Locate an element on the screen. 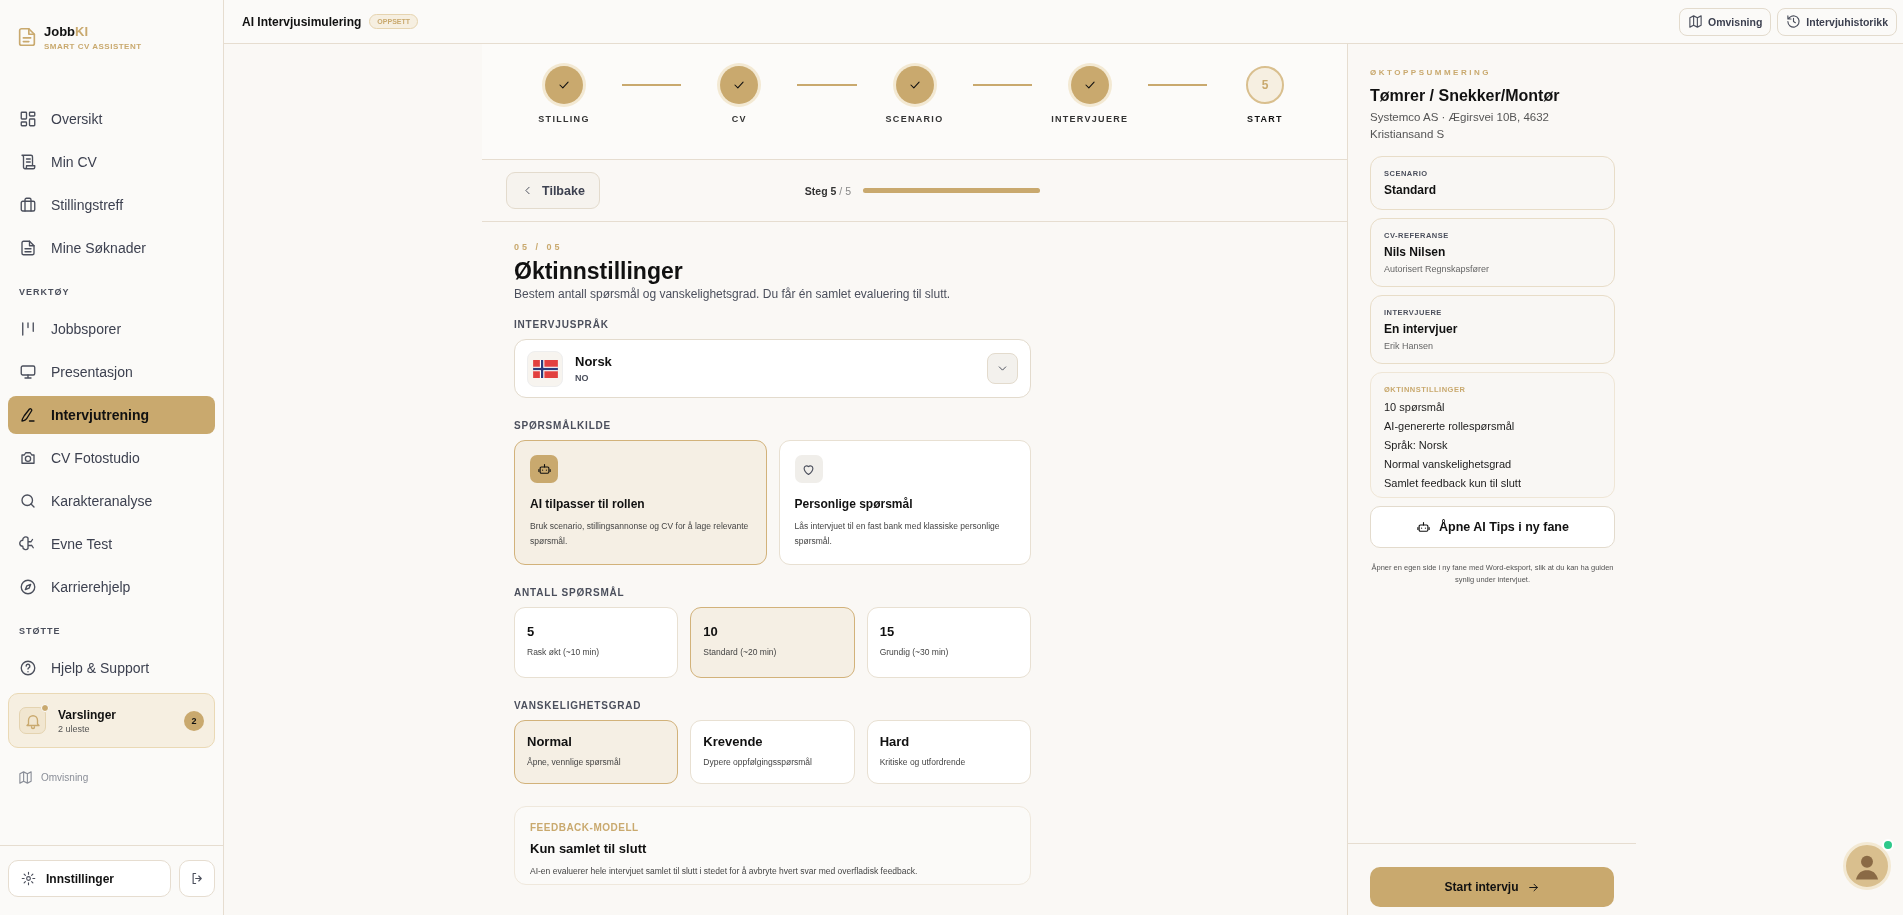 This screenshot has width=1903, height=915. difficulty-option: Krevende Dypere oppfølgingsspørsmål is located at coordinates (772, 752).